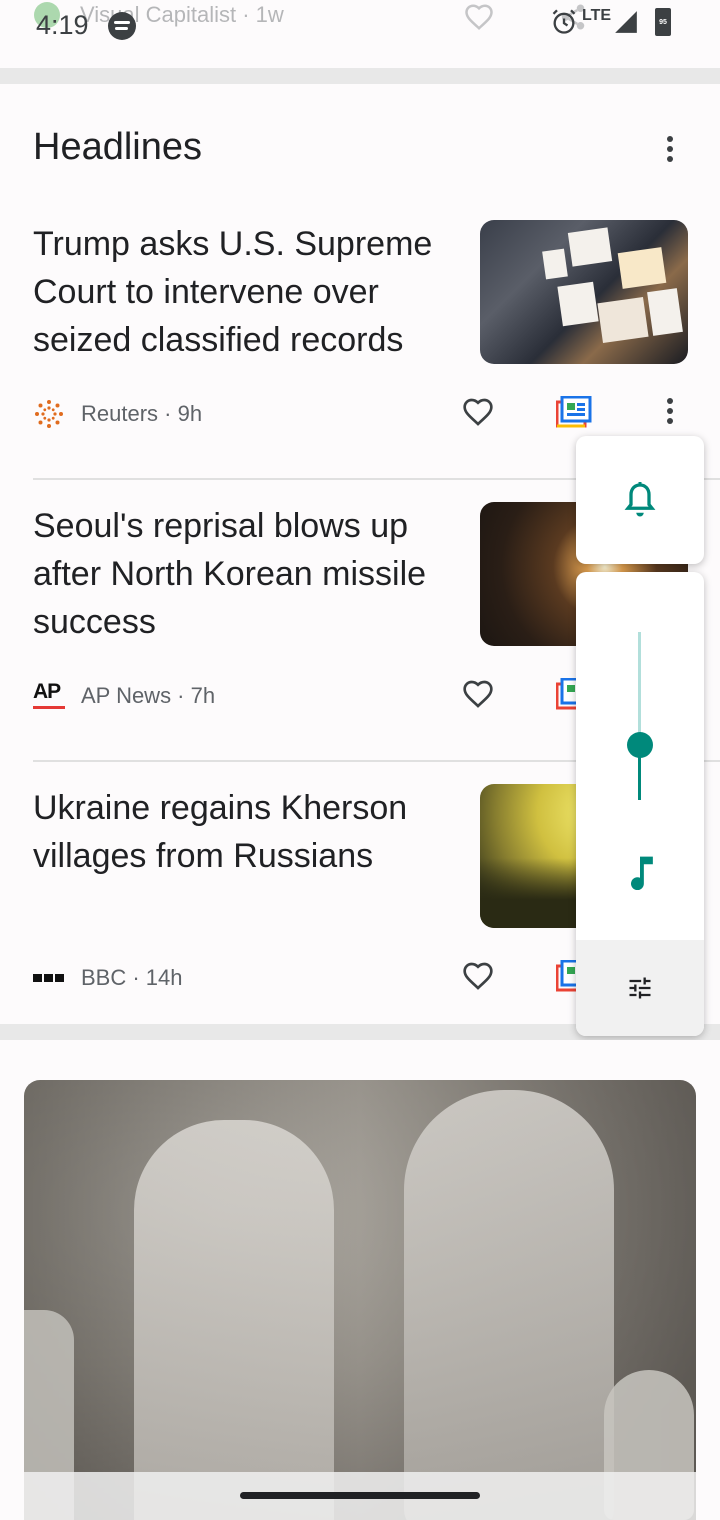 This screenshot has width=720, height=1520. I want to click on volume-slider-thumb, so click(640, 744).